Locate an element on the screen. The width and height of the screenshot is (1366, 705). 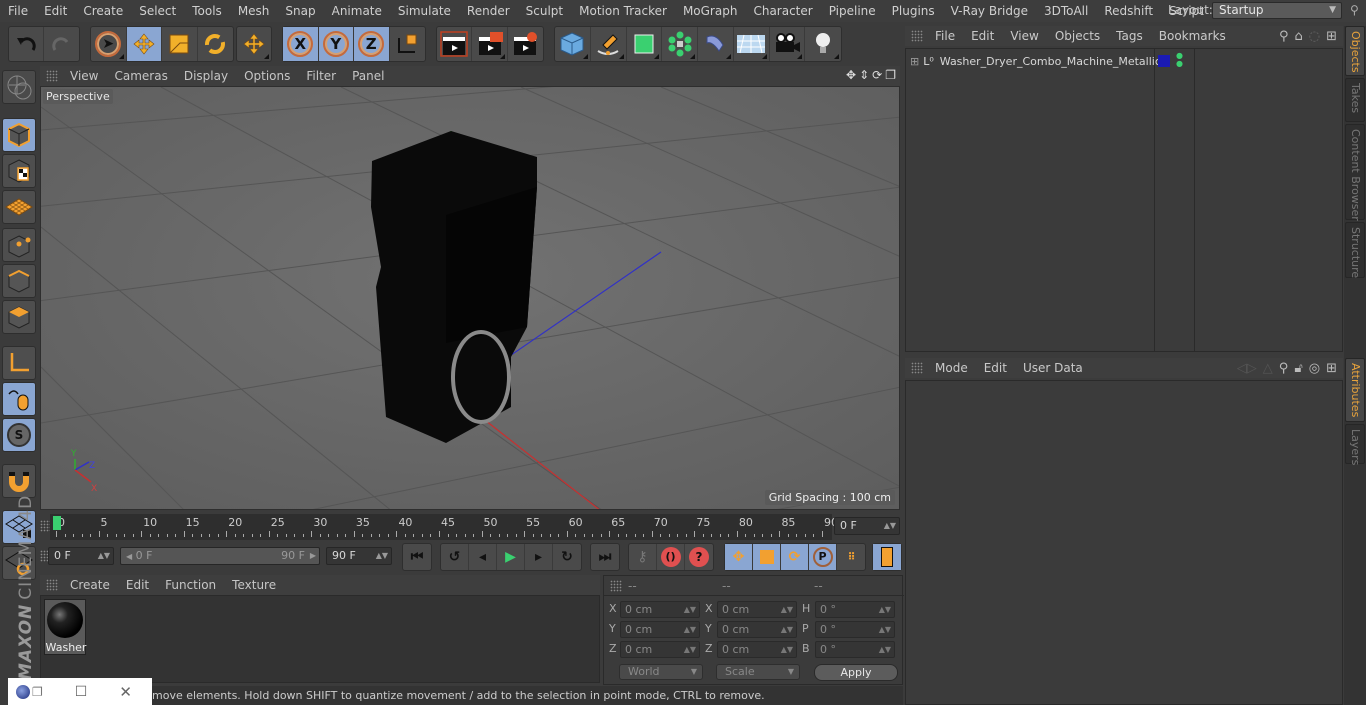
frame-range-slider: ◀ 0 F 90 F ▶ is located at coordinates (220, 556).